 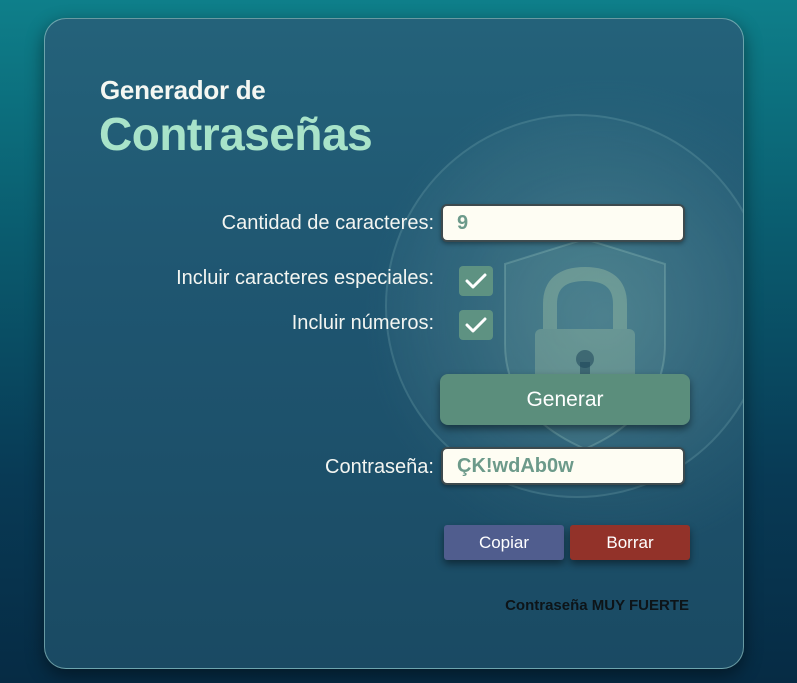 I want to click on special-chars-label: Incluir caracteres especiales:, so click(x=305, y=278).